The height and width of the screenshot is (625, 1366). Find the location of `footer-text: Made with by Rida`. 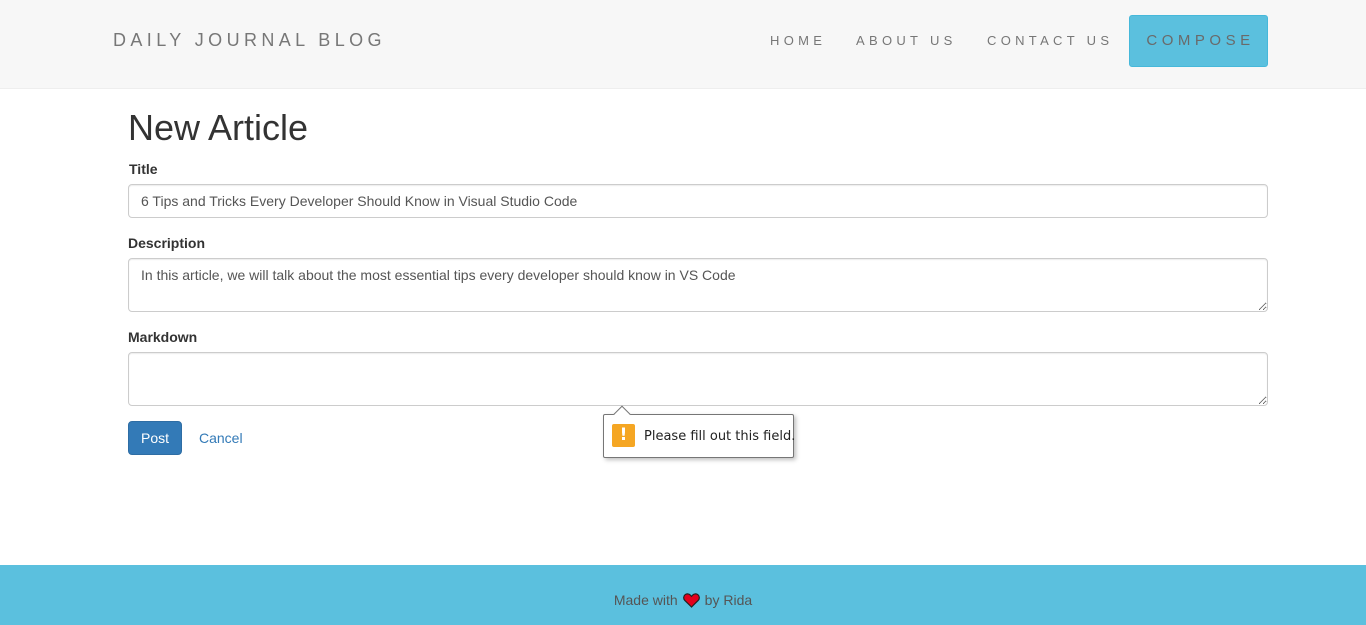

footer-text: Made with by Rida is located at coordinates (683, 601).